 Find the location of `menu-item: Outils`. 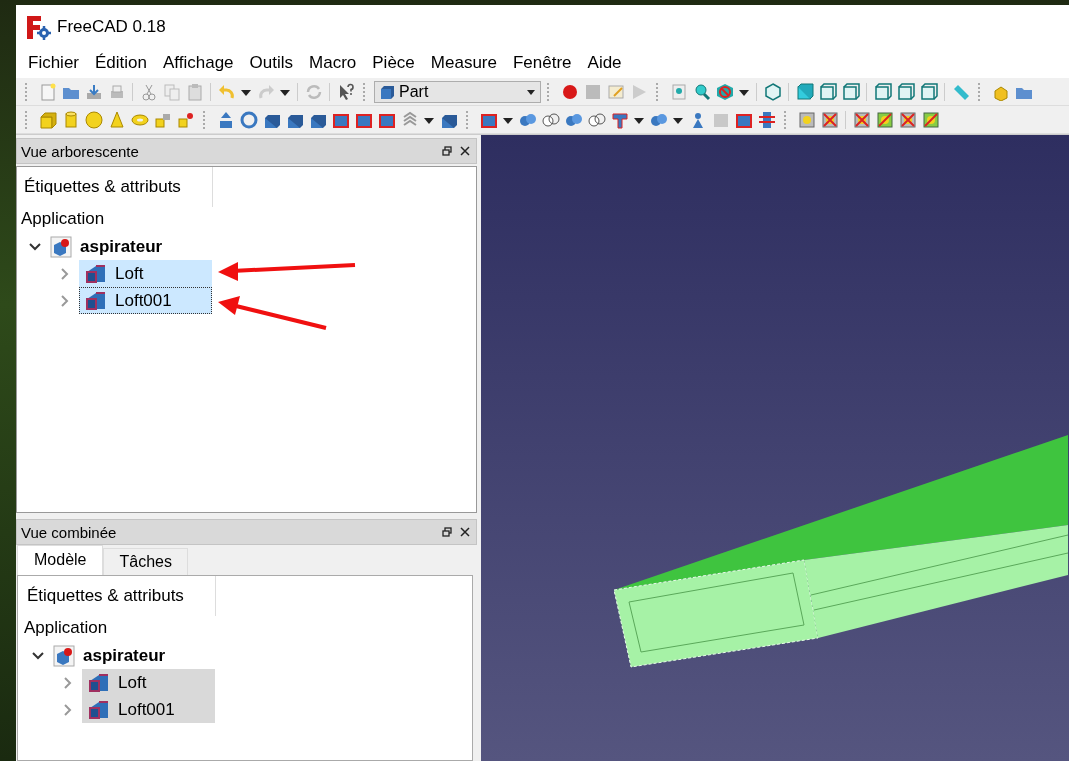

menu-item: Outils is located at coordinates (271, 63).